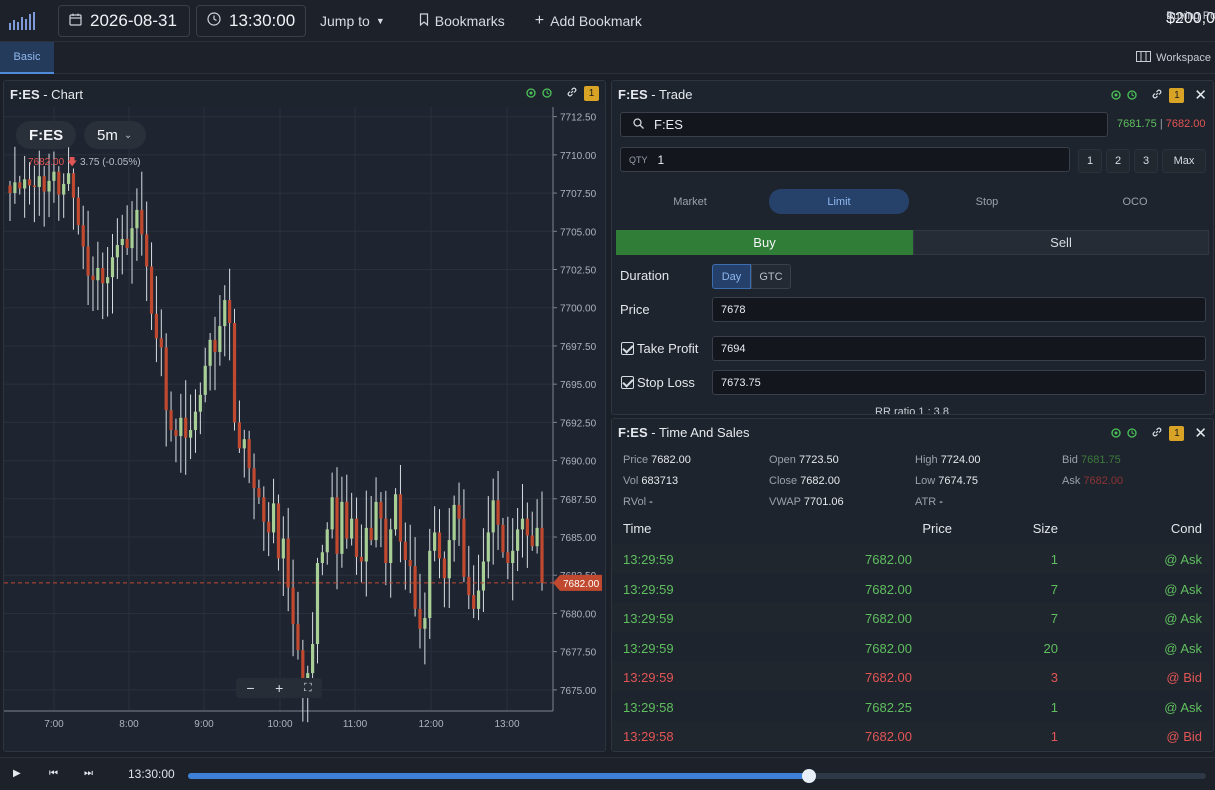 This screenshot has width=1215, height=790. What do you see at coordinates (959, 309) in the screenshot?
I see `price-input: 7678` at bounding box center [959, 309].